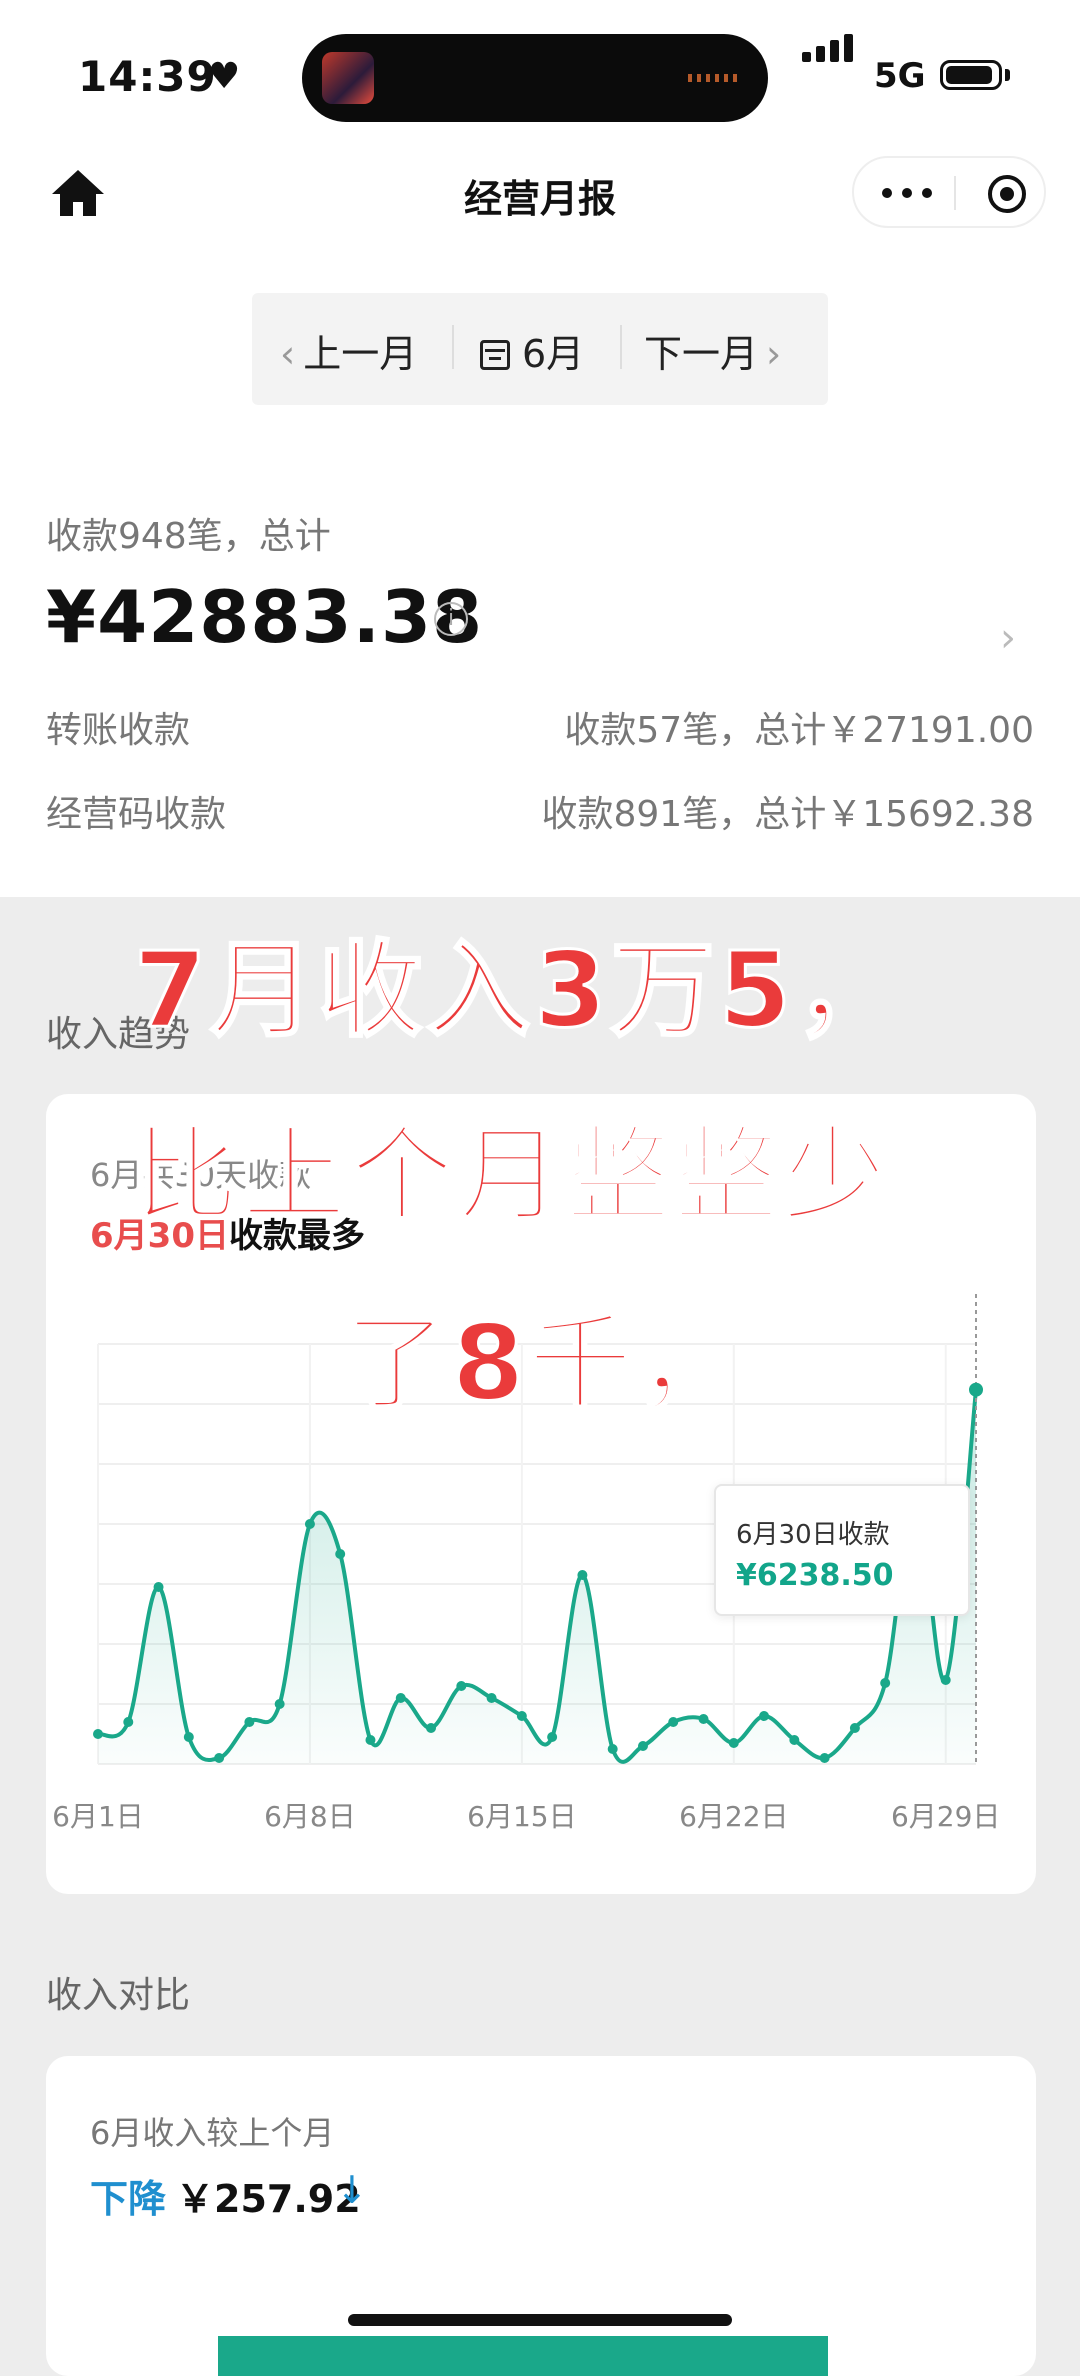 The height and width of the screenshot is (2376, 1080). I want to click on x-tick-label: 6月1日, so click(98, 1816).